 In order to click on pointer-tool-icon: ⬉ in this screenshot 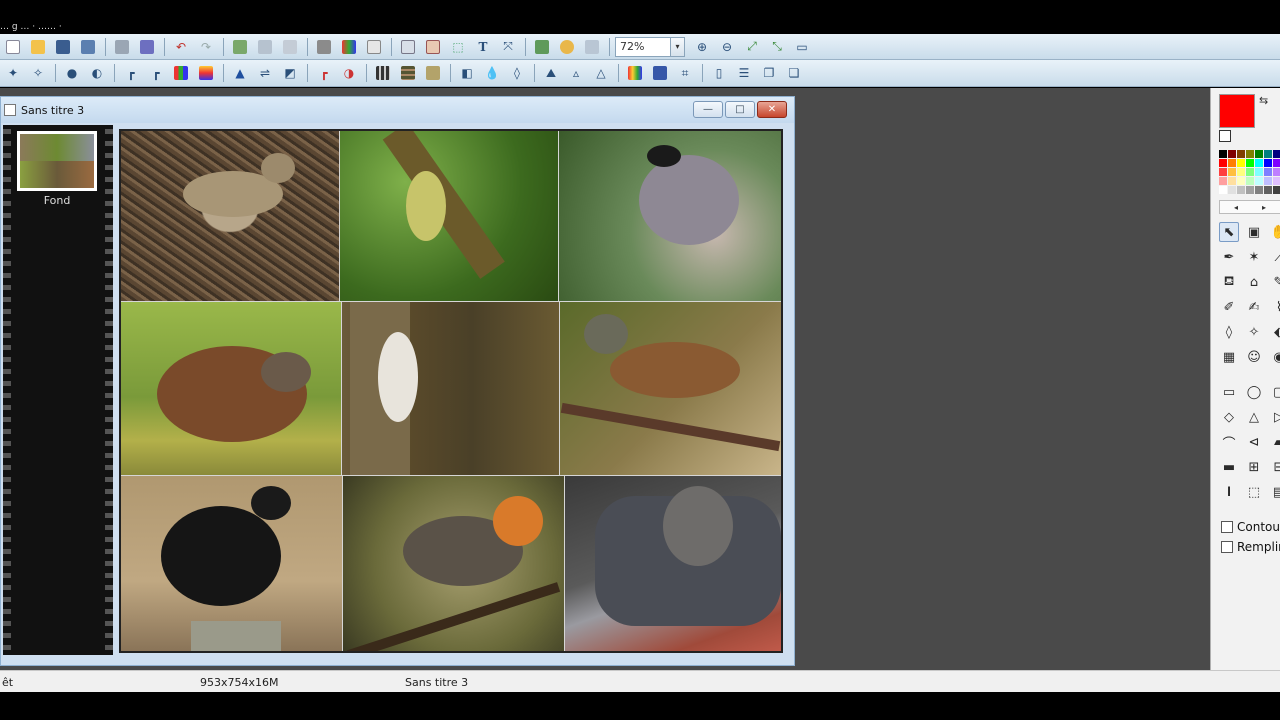, I will do `click(1229, 232)`.